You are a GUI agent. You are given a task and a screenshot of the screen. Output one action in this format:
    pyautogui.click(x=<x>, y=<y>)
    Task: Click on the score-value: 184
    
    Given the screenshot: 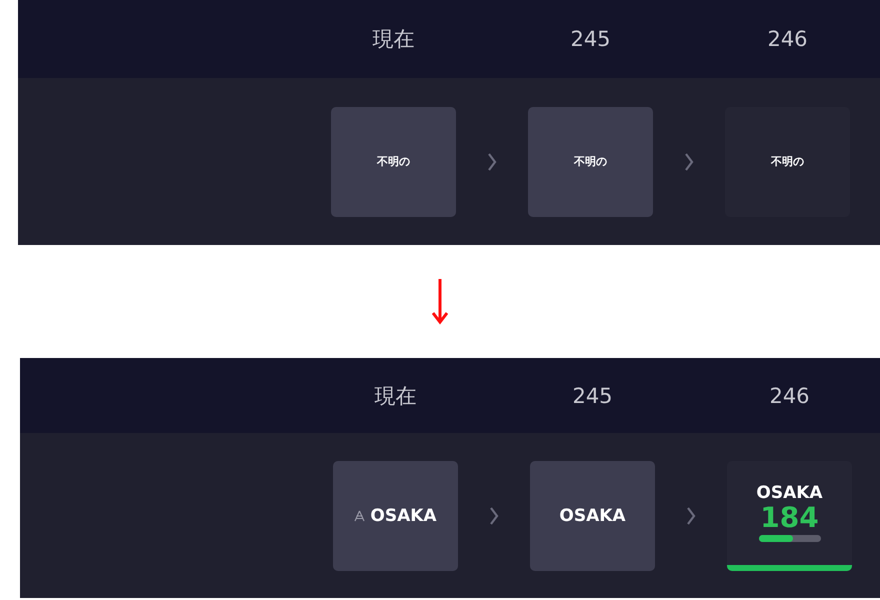 What is the action you would take?
    pyautogui.click(x=789, y=518)
    